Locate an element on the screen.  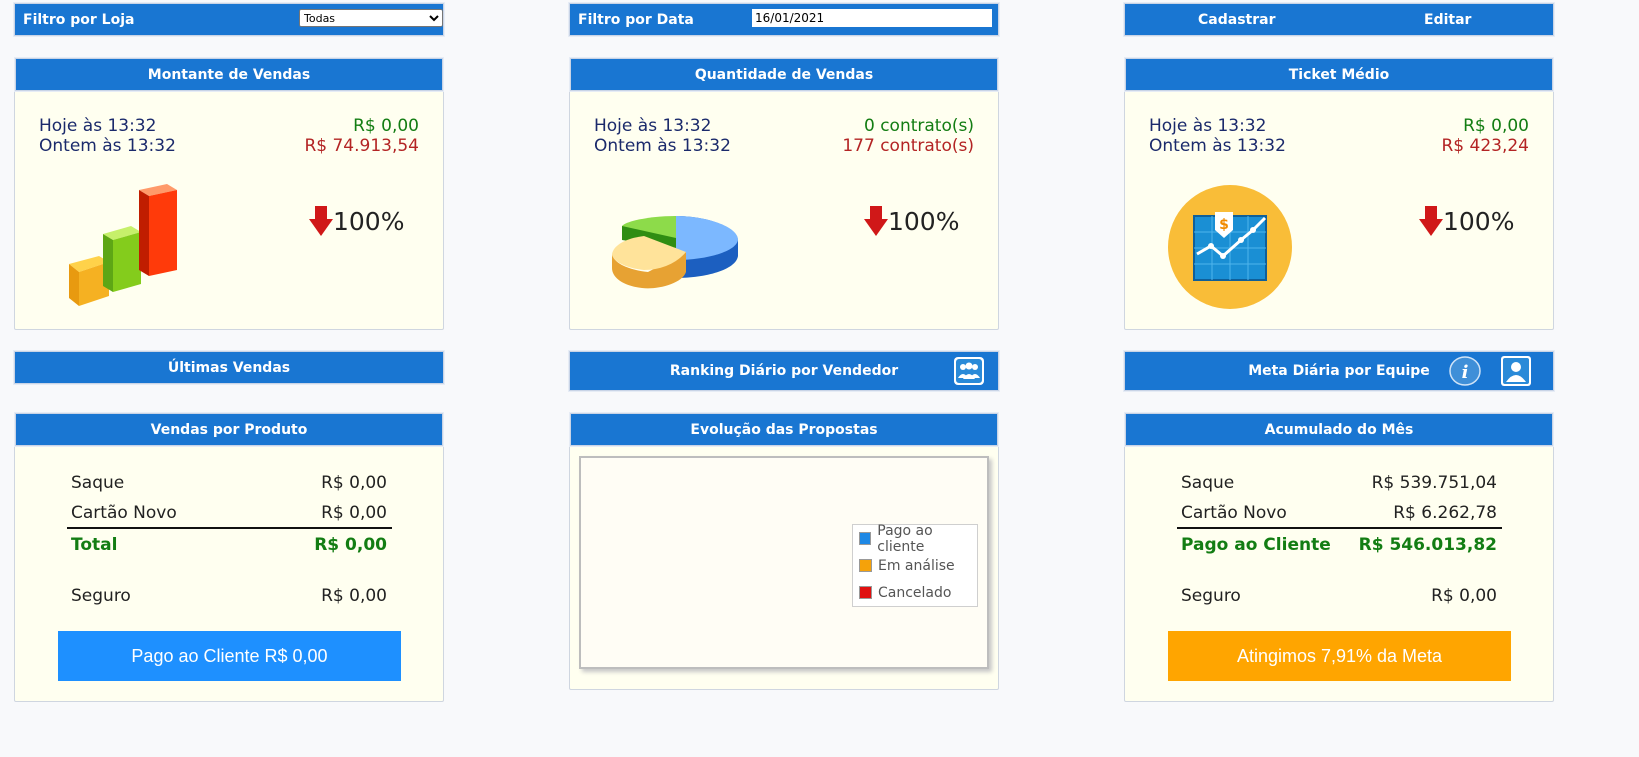
ranking-title: Ranking Diário por Vendedor is located at coordinates (784, 371).